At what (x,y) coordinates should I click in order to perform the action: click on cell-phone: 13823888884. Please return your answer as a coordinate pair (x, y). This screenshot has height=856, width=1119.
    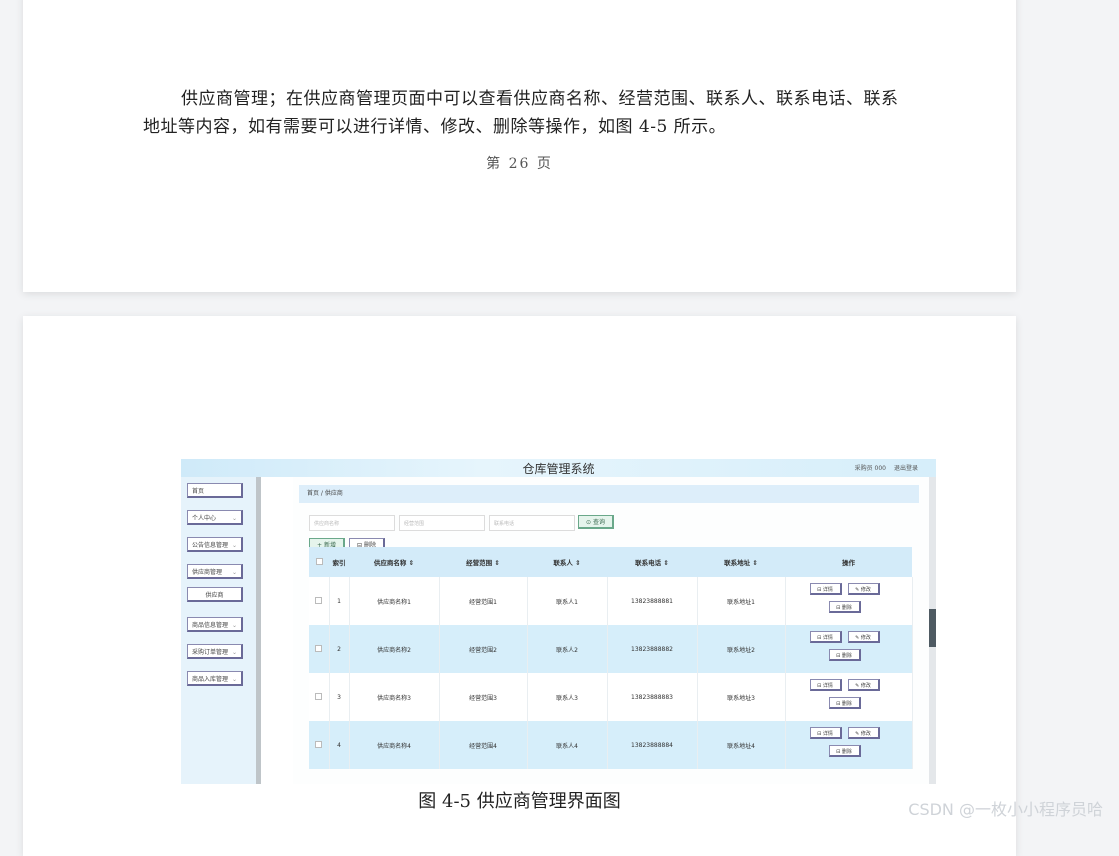
    Looking at the image, I should click on (652, 745).